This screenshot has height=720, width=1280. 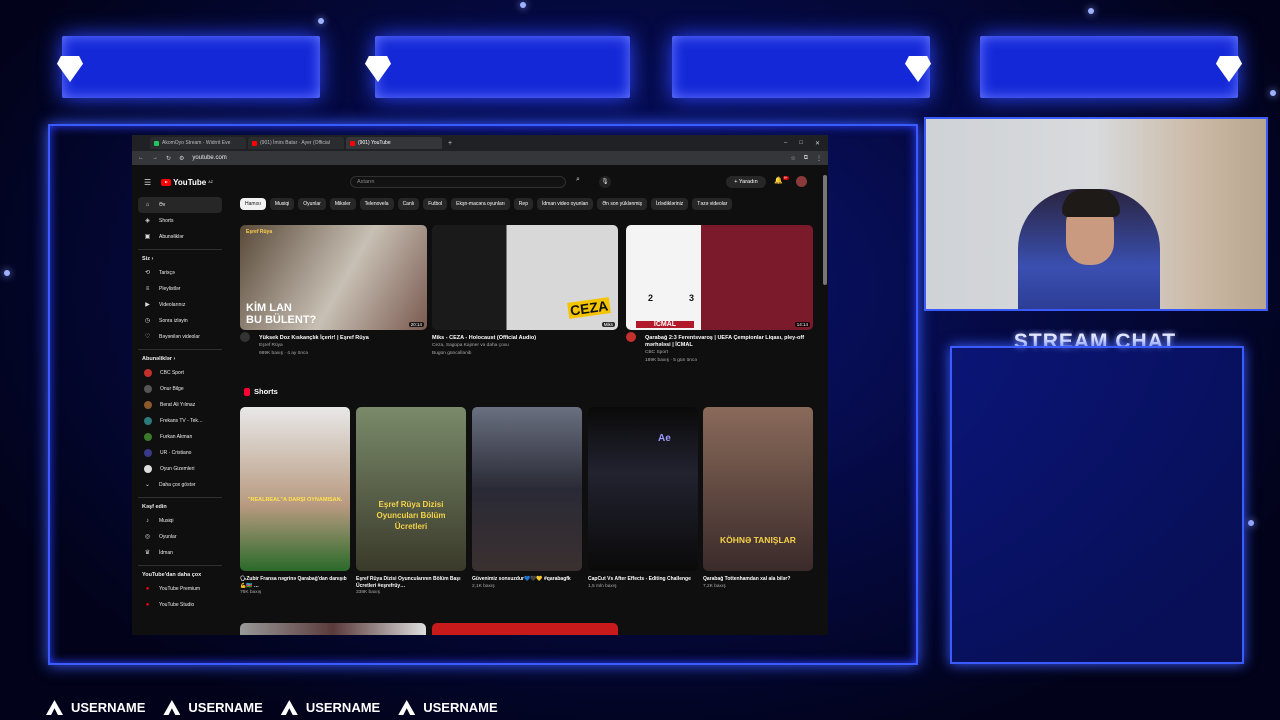 I want to click on chip: Telenovela, so click(x=376, y=204).